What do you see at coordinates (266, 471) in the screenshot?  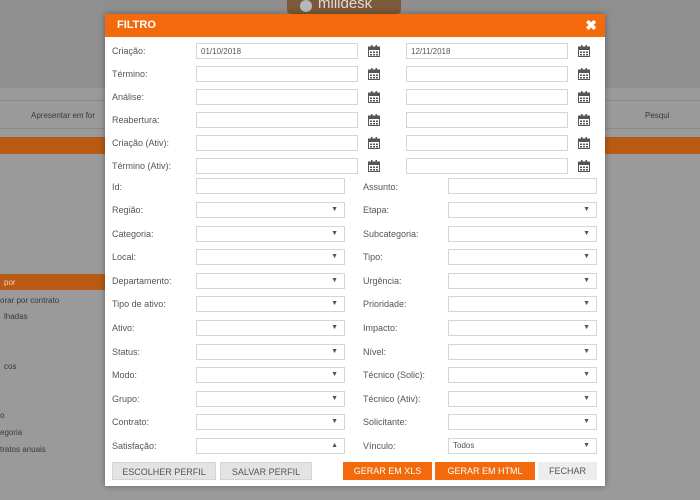 I see `salvar-perfil-button: SALVAR PERFIL` at bounding box center [266, 471].